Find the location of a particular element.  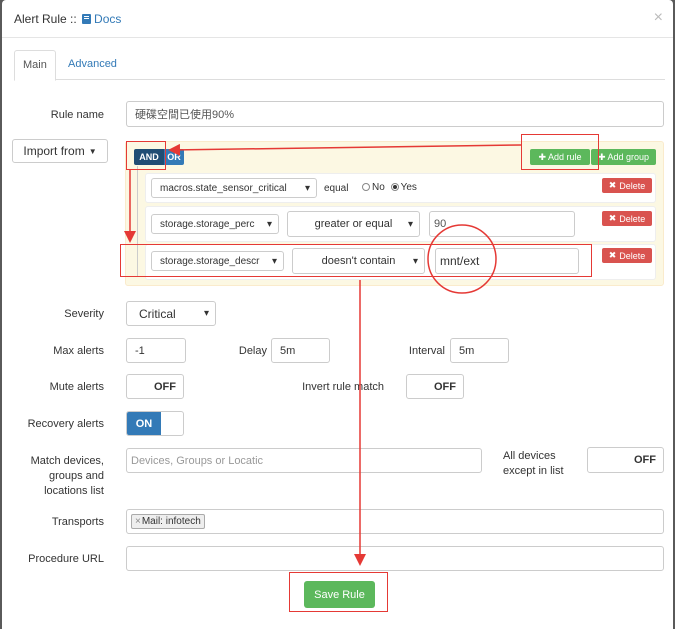

radio-yes is located at coordinates (394, 187).